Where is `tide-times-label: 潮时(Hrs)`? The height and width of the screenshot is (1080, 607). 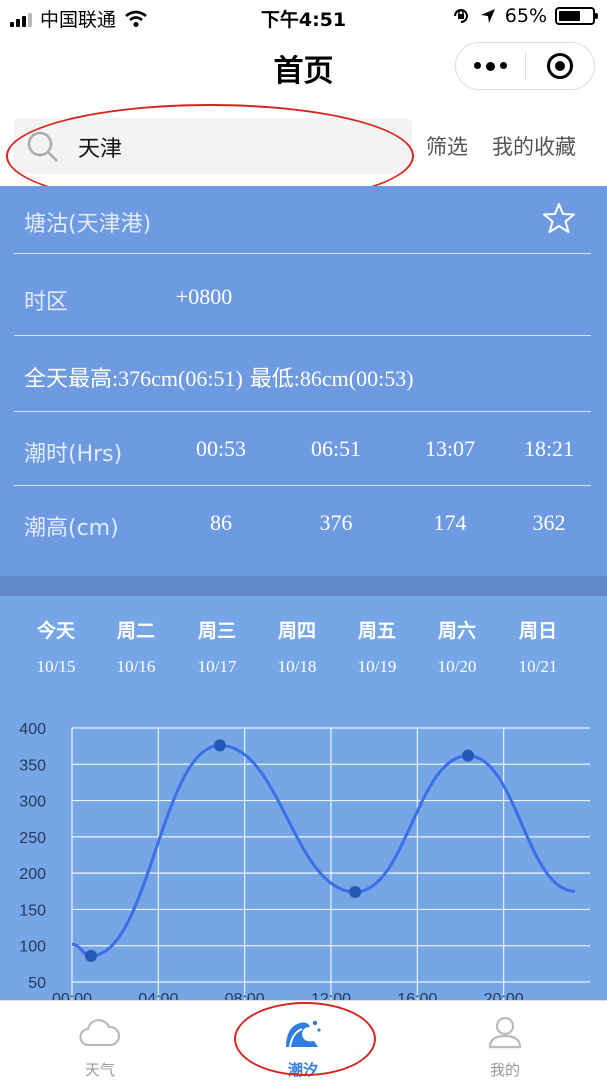 tide-times-label: 潮时(Hrs) is located at coordinates (73, 454).